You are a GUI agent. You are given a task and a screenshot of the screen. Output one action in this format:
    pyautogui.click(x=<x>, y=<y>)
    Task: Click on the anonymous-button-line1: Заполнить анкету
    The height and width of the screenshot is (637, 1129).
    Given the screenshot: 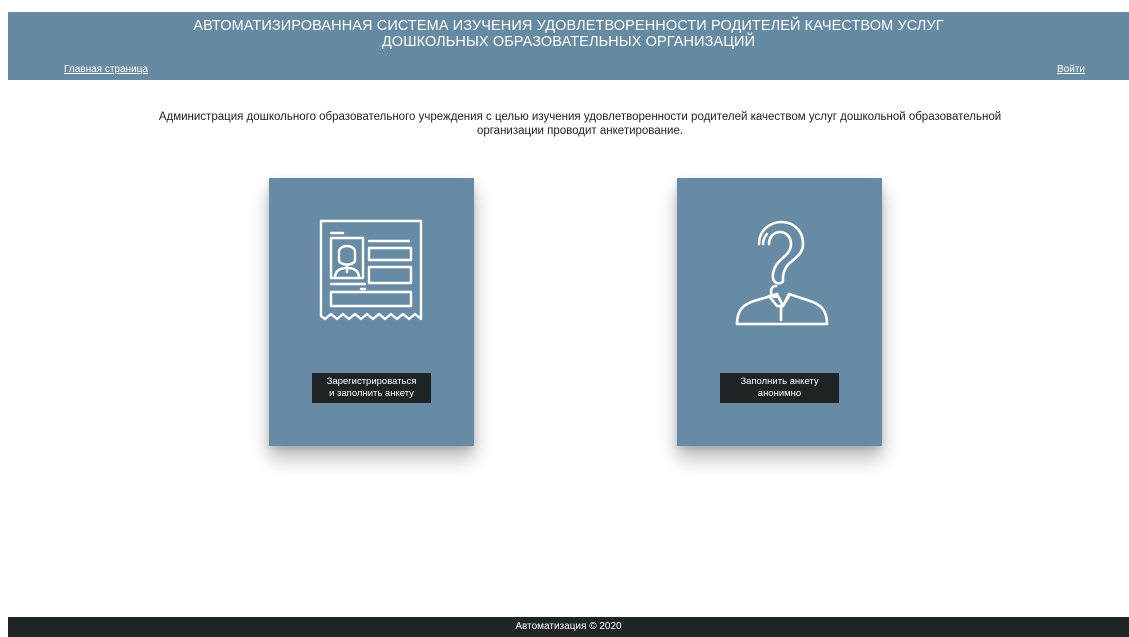 What is the action you would take?
    pyautogui.click(x=779, y=381)
    